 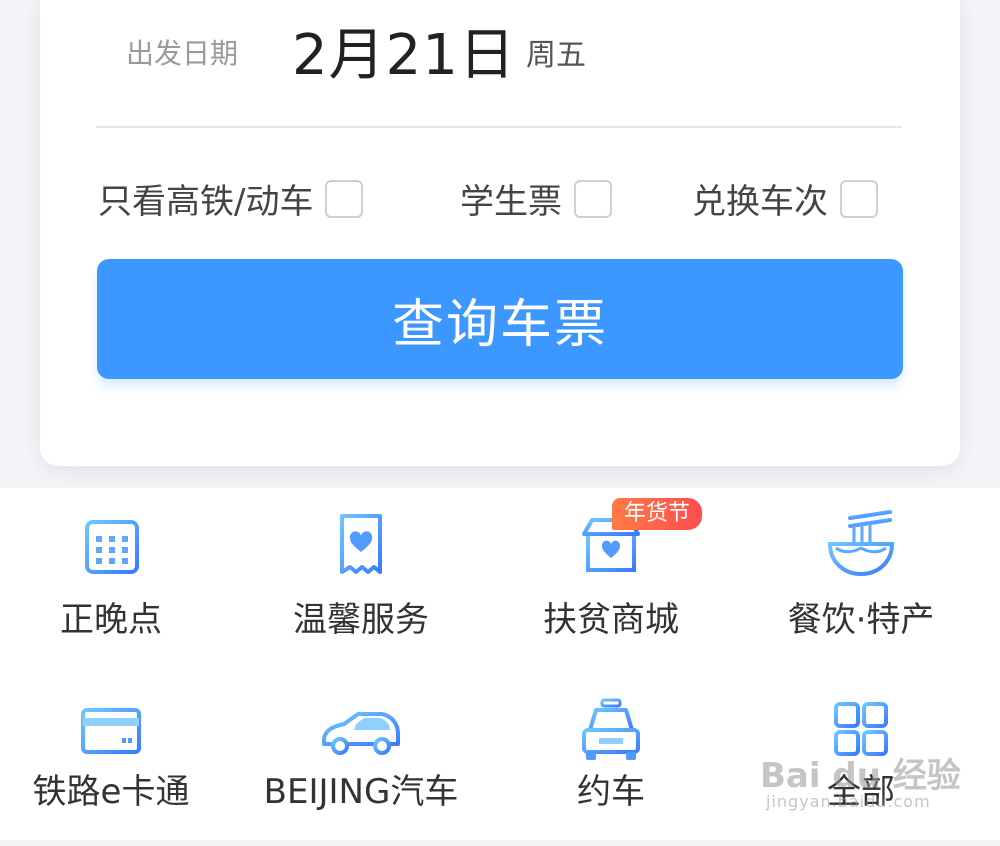 What do you see at coordinates (611, 792) in the screenshot?
I see `service-label: 约车` at bounding box center [611, 792].